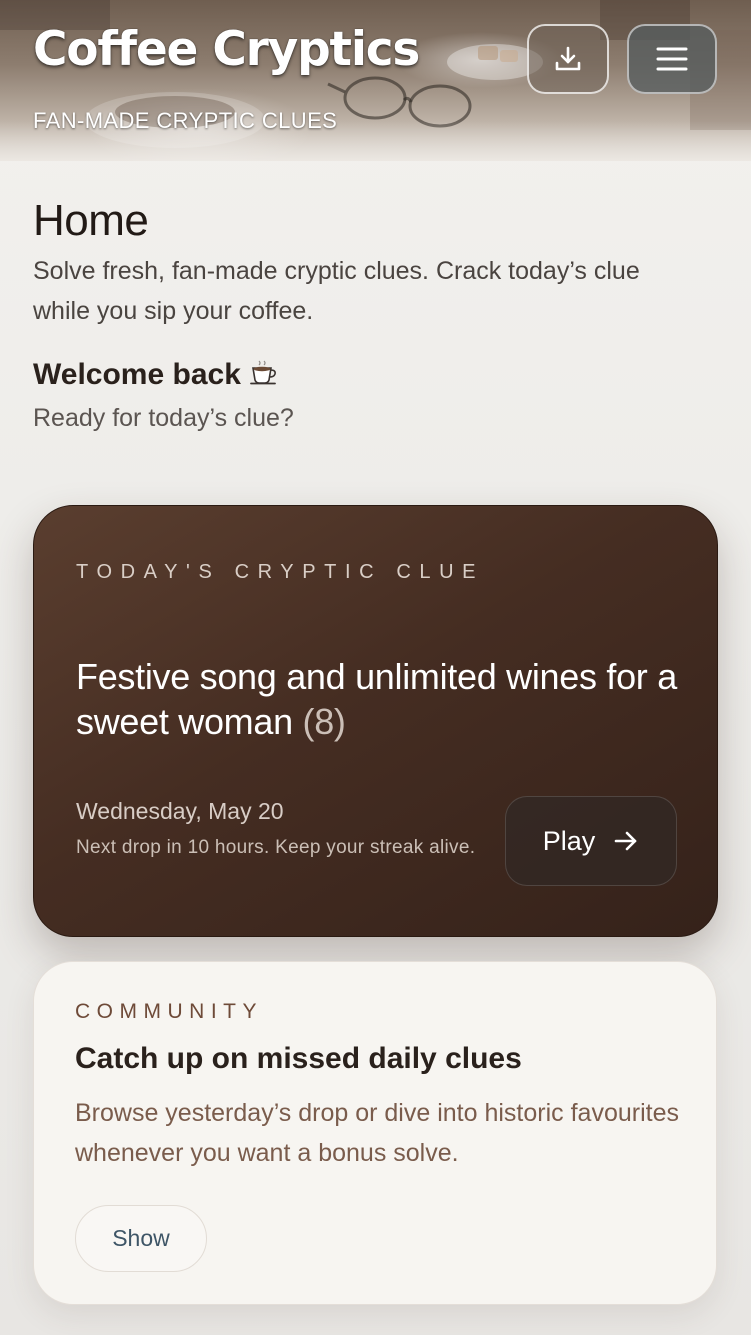 This screenshot has width=751, height=1335. I want to click on coffee-cup-icon, so click(264, 377).